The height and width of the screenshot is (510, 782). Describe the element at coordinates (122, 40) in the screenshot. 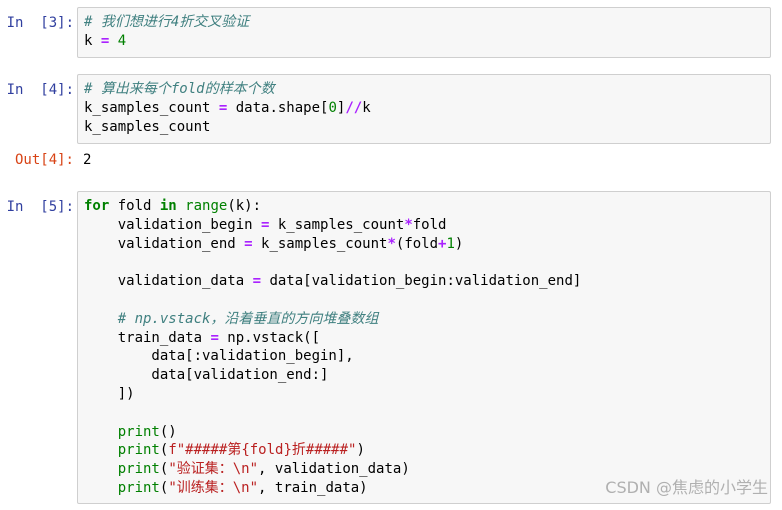

I see `code-token: 4` at that location.